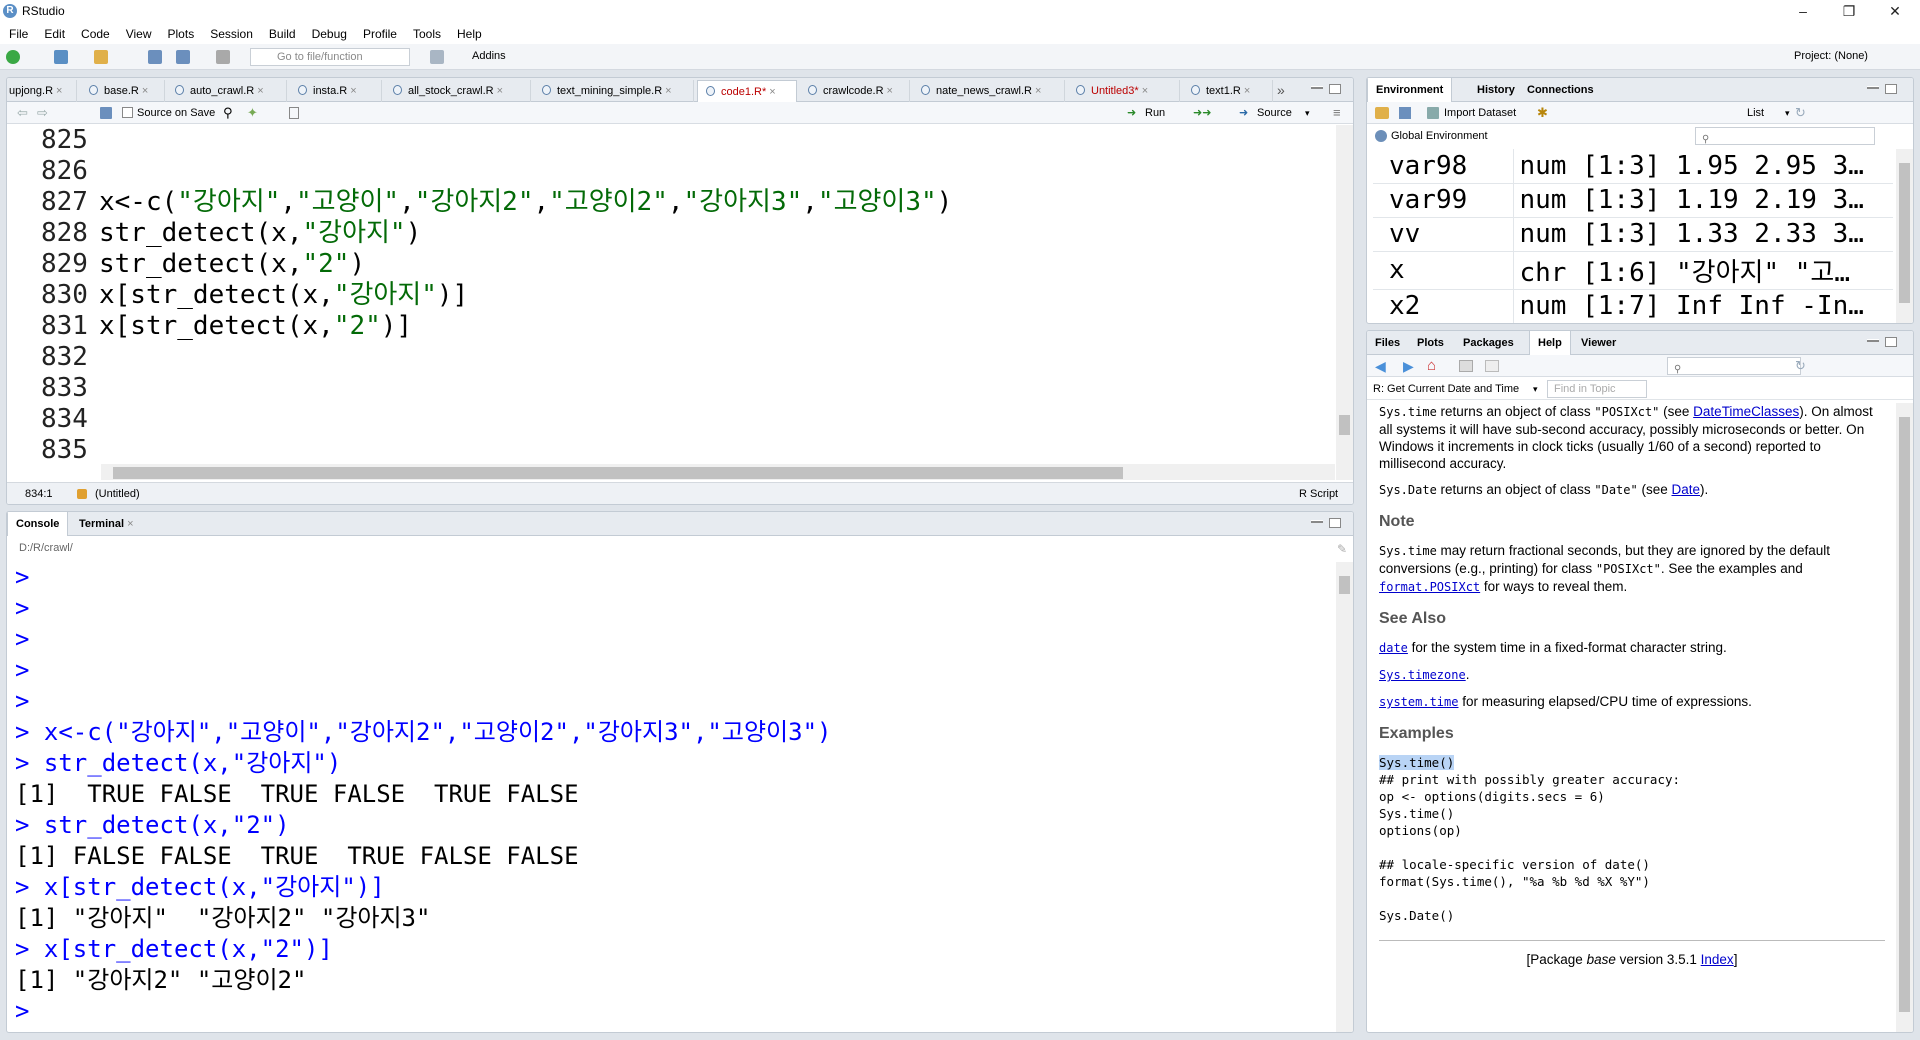  What do you see at coordinates (1717, 959) in the screenshot?
I see `link-index: Index` at bounding box center [1717, 959].